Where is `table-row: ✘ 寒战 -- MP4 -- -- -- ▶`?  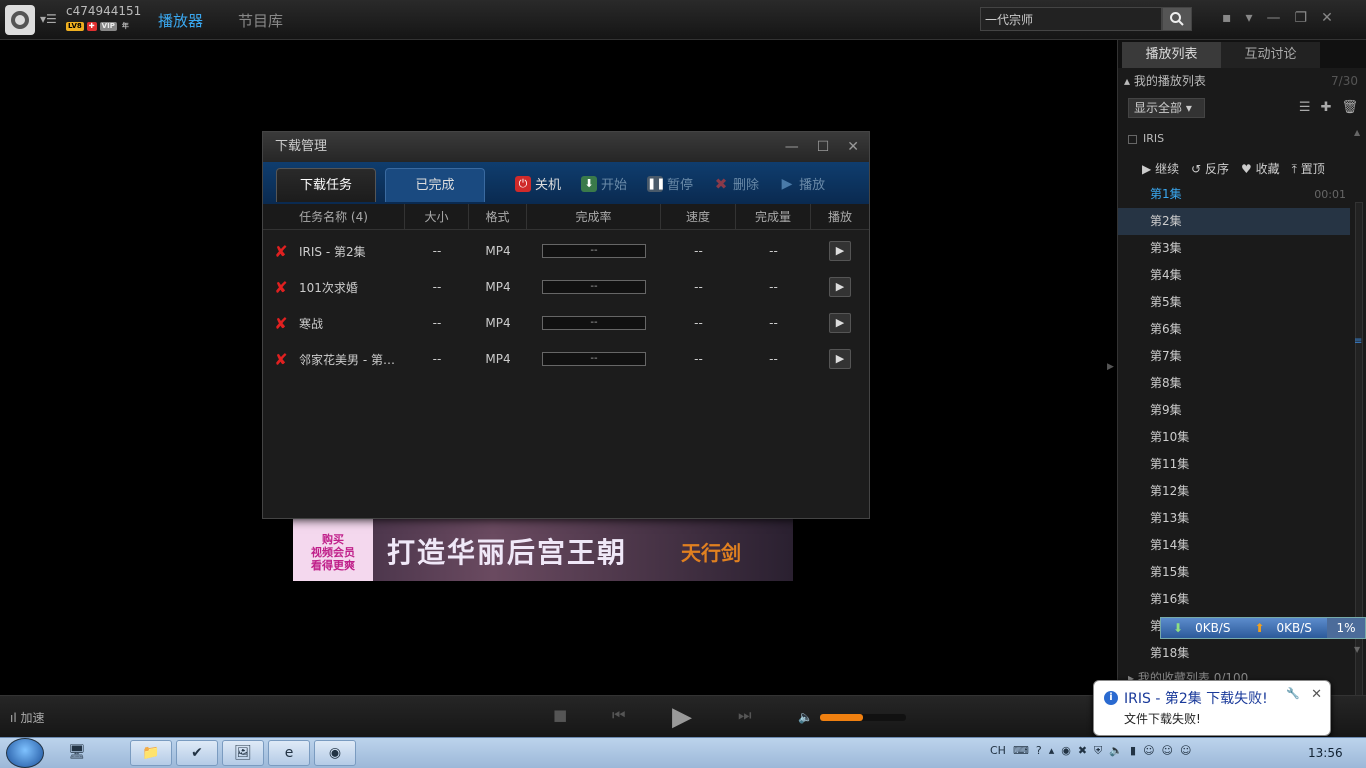
table-row: ✘ 寒战 -- MP4 -- -- -- ▶ is located at coordinates (566, 323).